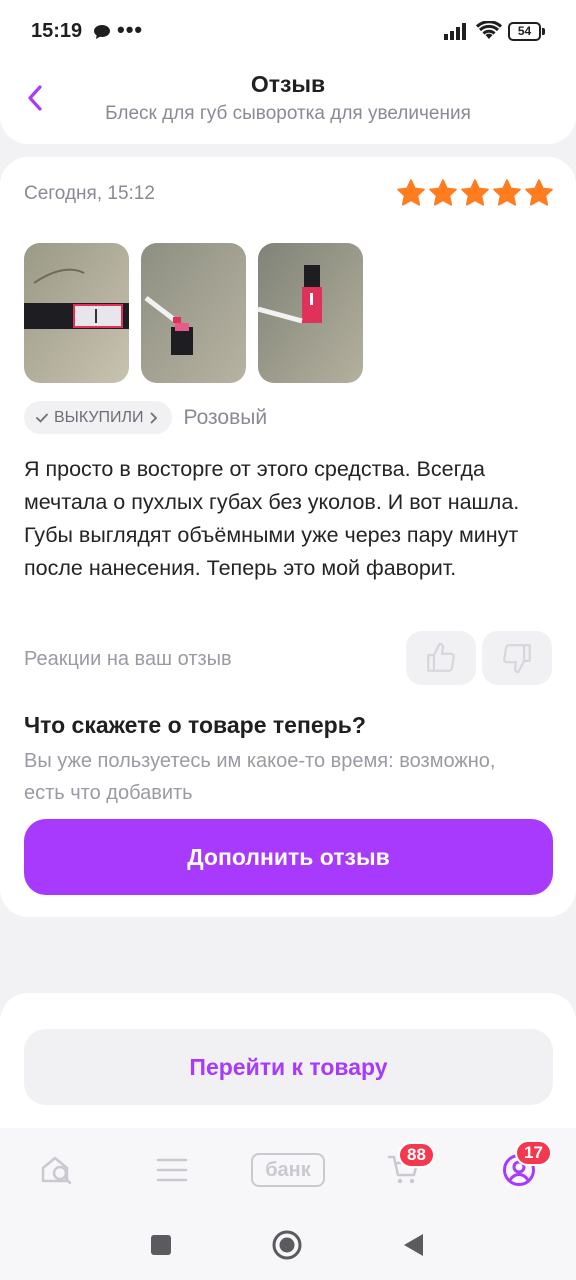  I want to click on back-nav-button, so click(413, 1245).